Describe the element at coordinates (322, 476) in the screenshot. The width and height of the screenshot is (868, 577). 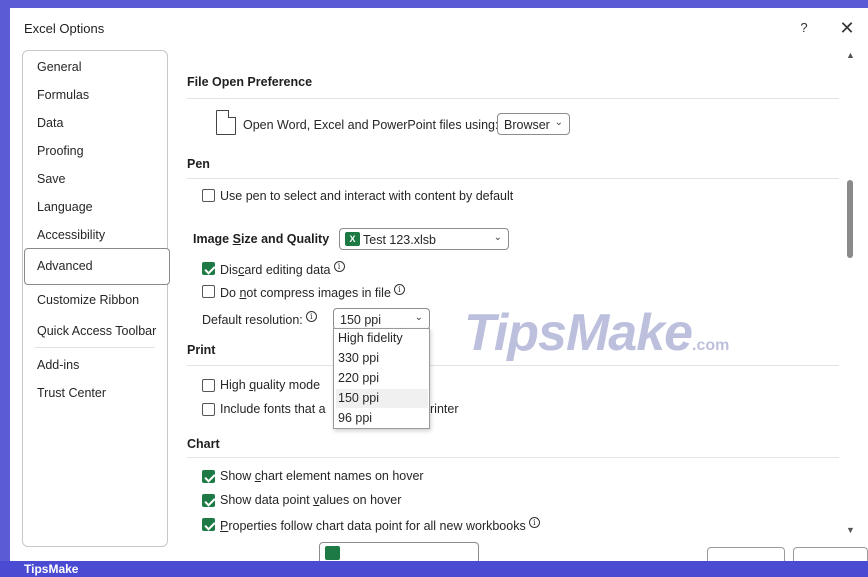
I see `show-names-label: Show chart element names on hover` at that location.